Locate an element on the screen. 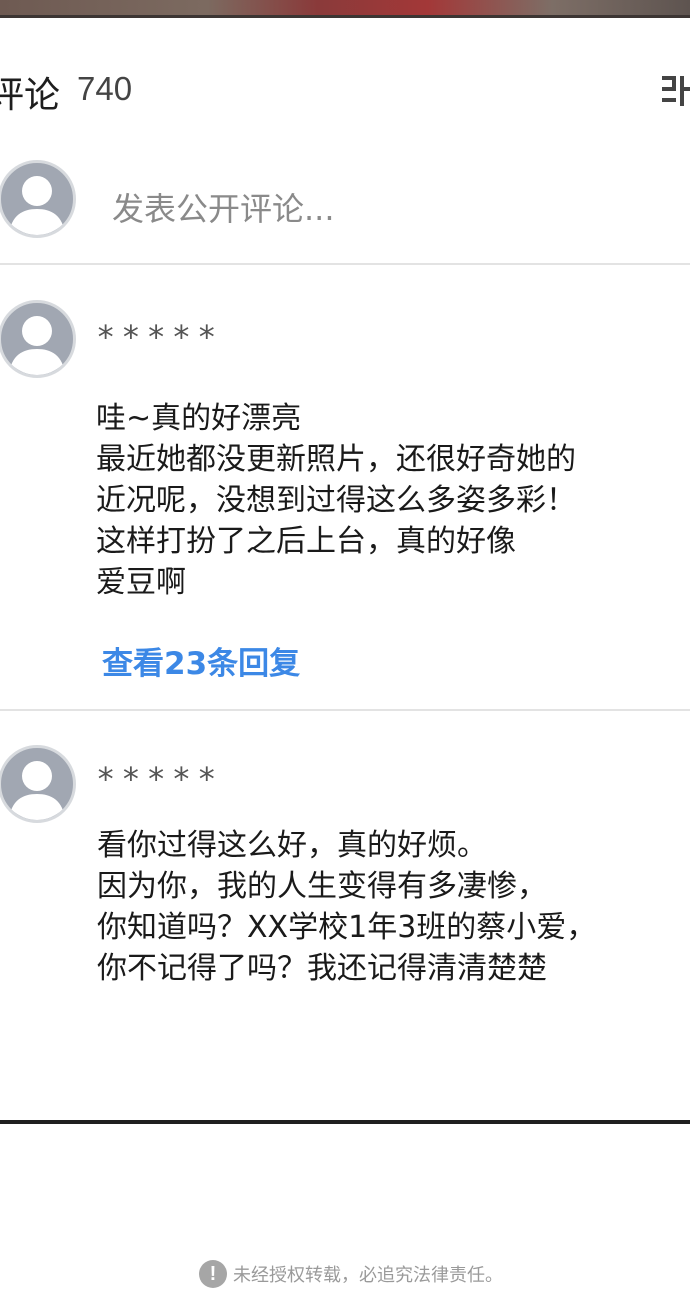 The height and width of the screenshot is (1296, 690). comments-title: 评论 is located at coordinates (30, 95).